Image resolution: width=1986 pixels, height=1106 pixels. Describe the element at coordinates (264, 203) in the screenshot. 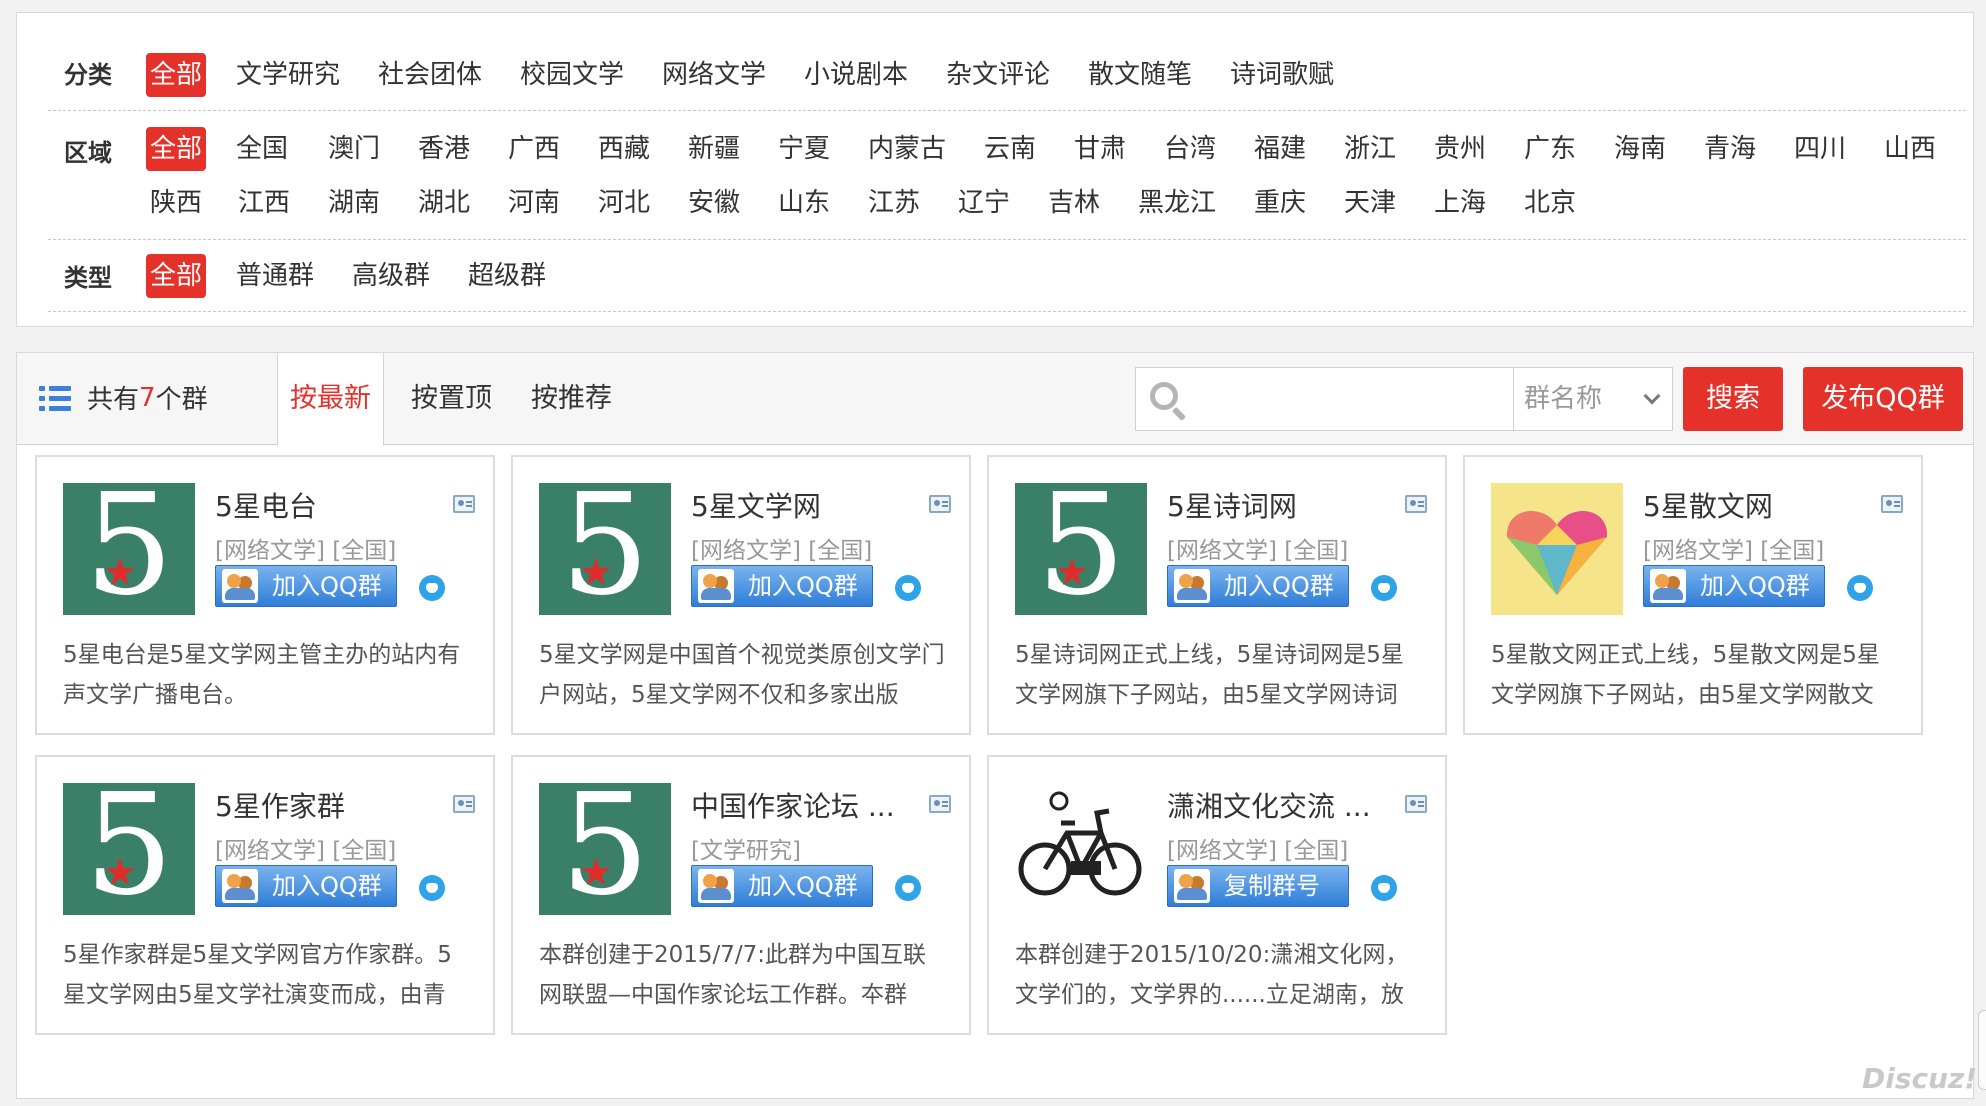

I see `region-row2-option-1: 江西` at that location.